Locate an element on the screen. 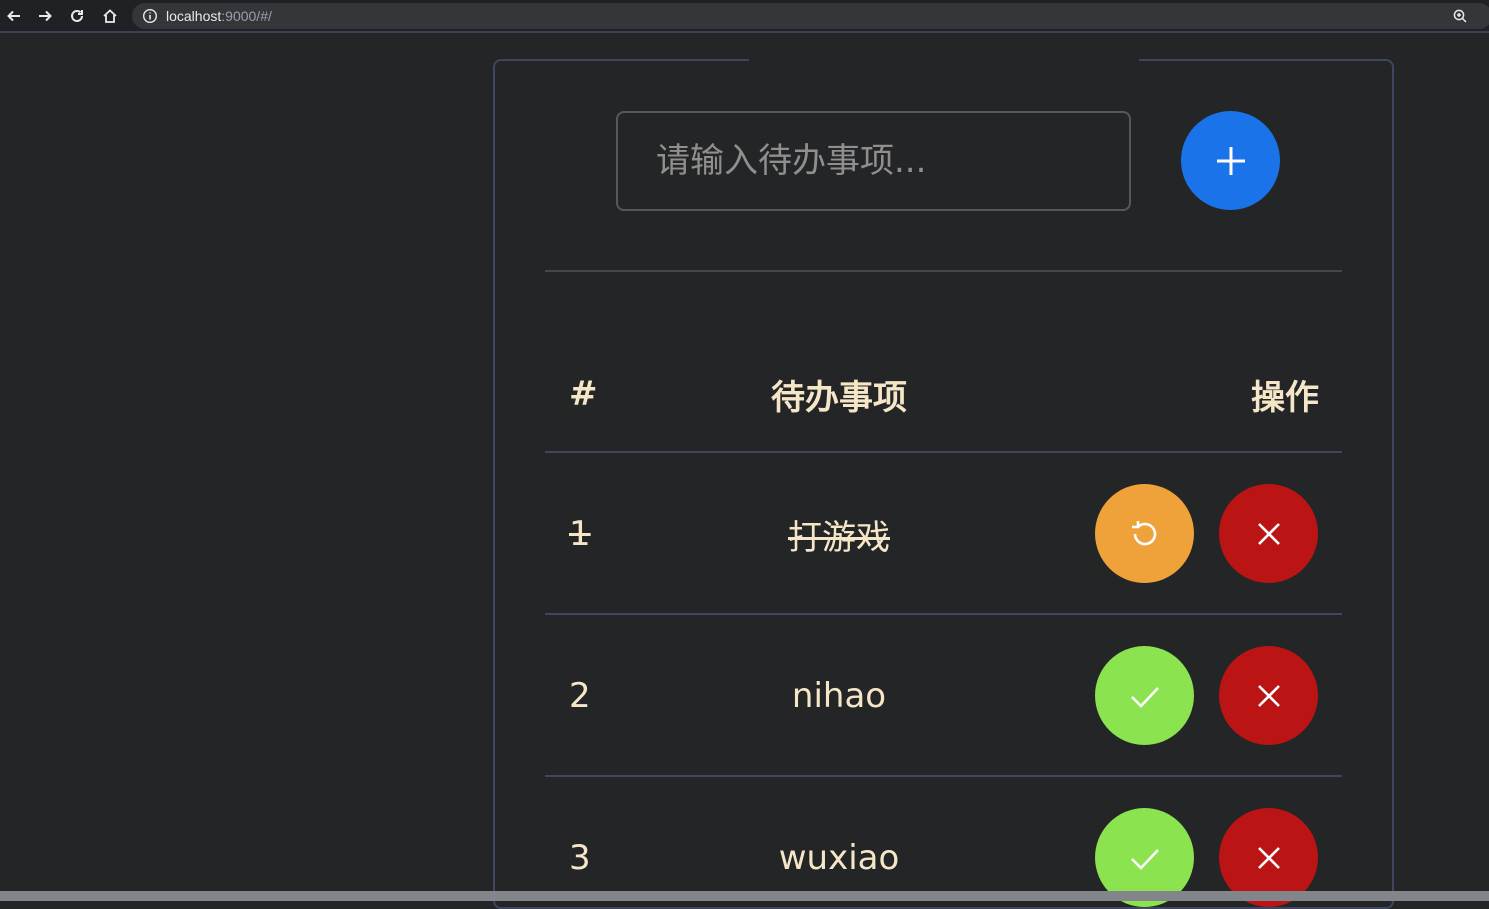 The height and width of the screenshot is (909, 1489). info-icon is located at coordinates (150, 16).